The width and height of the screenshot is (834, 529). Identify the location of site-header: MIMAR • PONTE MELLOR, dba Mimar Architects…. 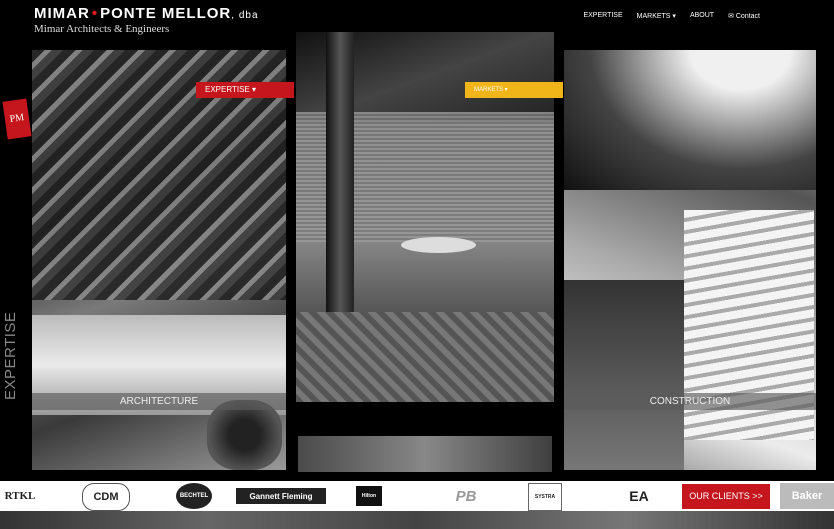
(417, 17).